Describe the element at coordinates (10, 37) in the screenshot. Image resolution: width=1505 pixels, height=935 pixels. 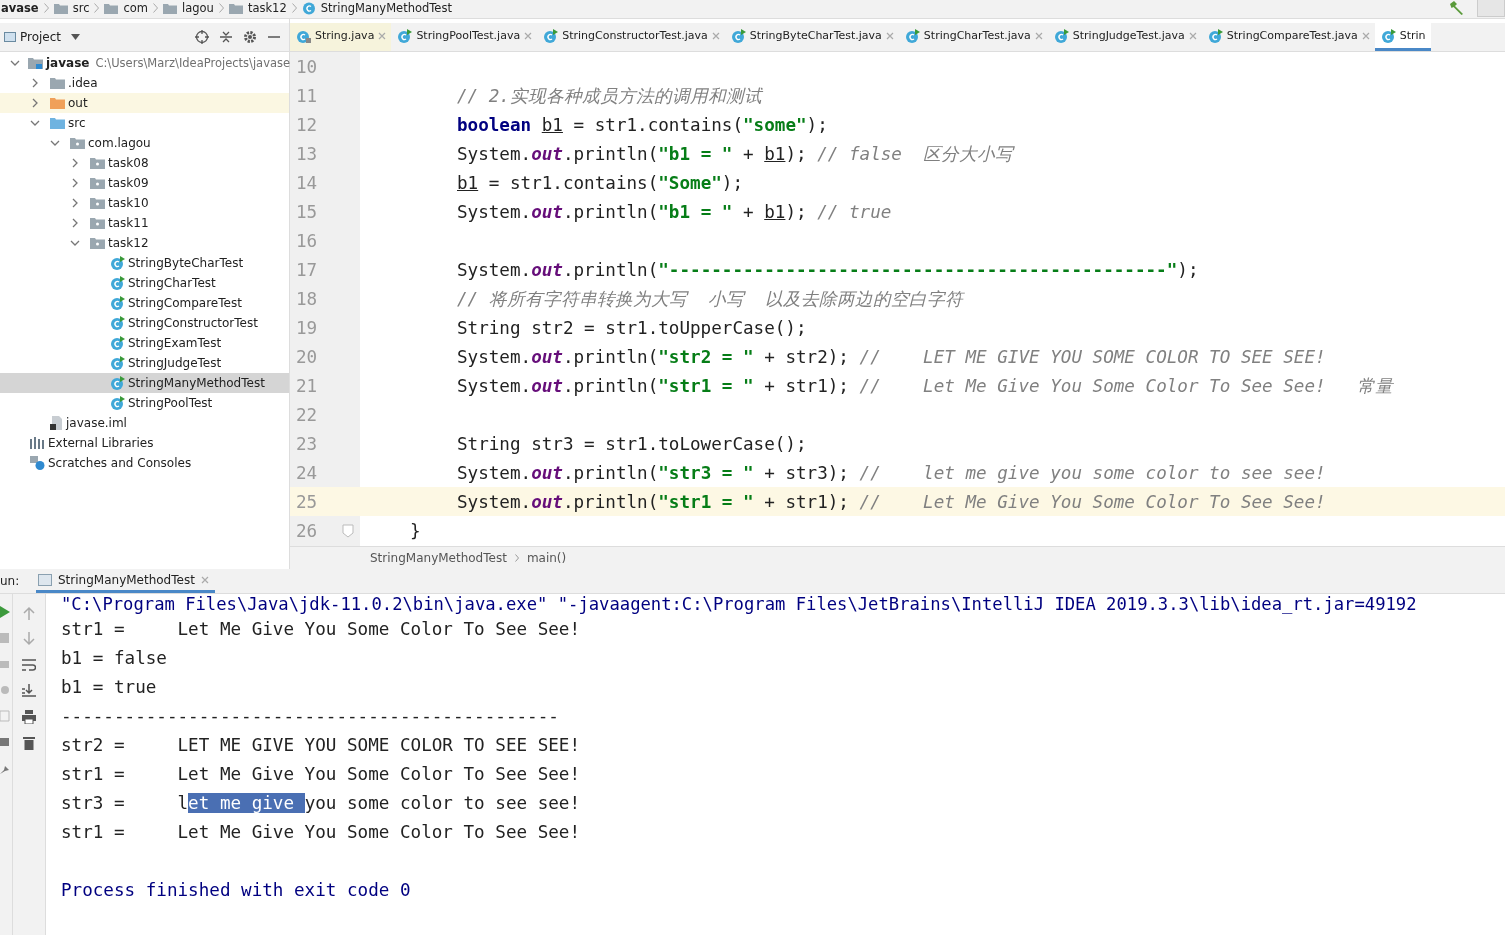
I see `project-icon` at that location.